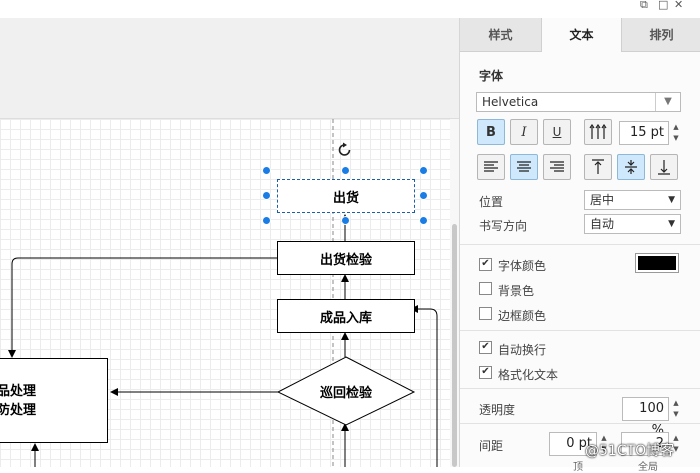  What do you see at coordinates (630, 451) in the screenshot?
I see `watermark: @51CTO博客` at bounding box center [630, 451].